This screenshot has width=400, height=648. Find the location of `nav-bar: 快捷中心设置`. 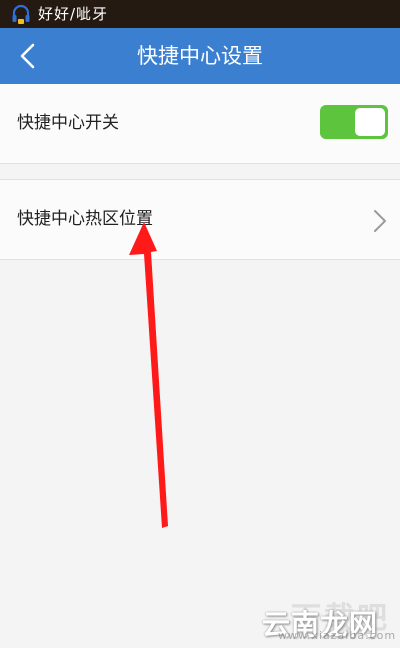

nav-bar: 快捷中心设置 is located at coordinates (200, 56).